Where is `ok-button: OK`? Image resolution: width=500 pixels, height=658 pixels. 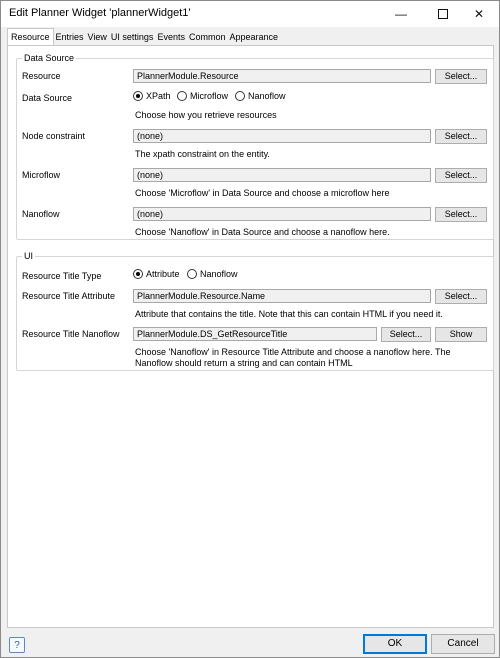
ok-button: OK is located at coordinates (395, 644).